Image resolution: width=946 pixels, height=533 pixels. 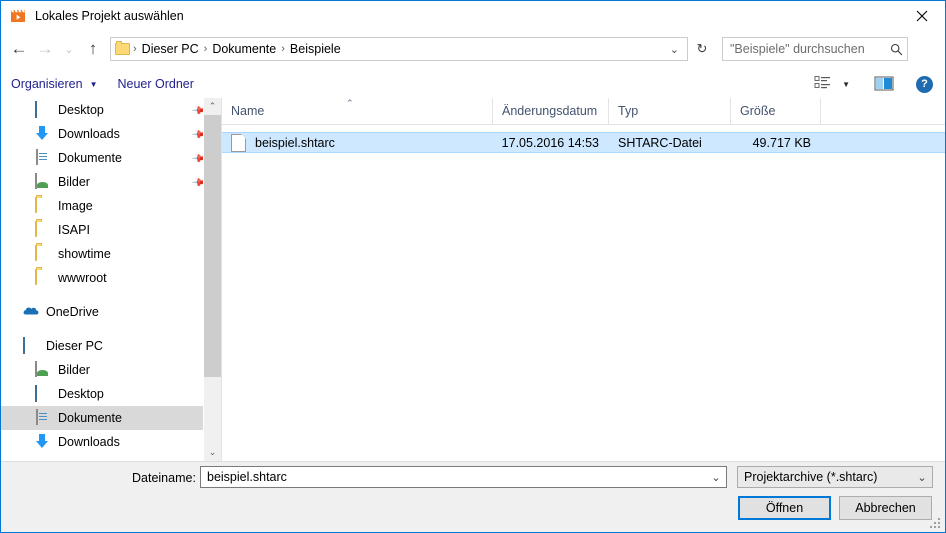 I want to click on sidebar-item-dokumente: Dokumente 📌, so click(x=111, y=158).